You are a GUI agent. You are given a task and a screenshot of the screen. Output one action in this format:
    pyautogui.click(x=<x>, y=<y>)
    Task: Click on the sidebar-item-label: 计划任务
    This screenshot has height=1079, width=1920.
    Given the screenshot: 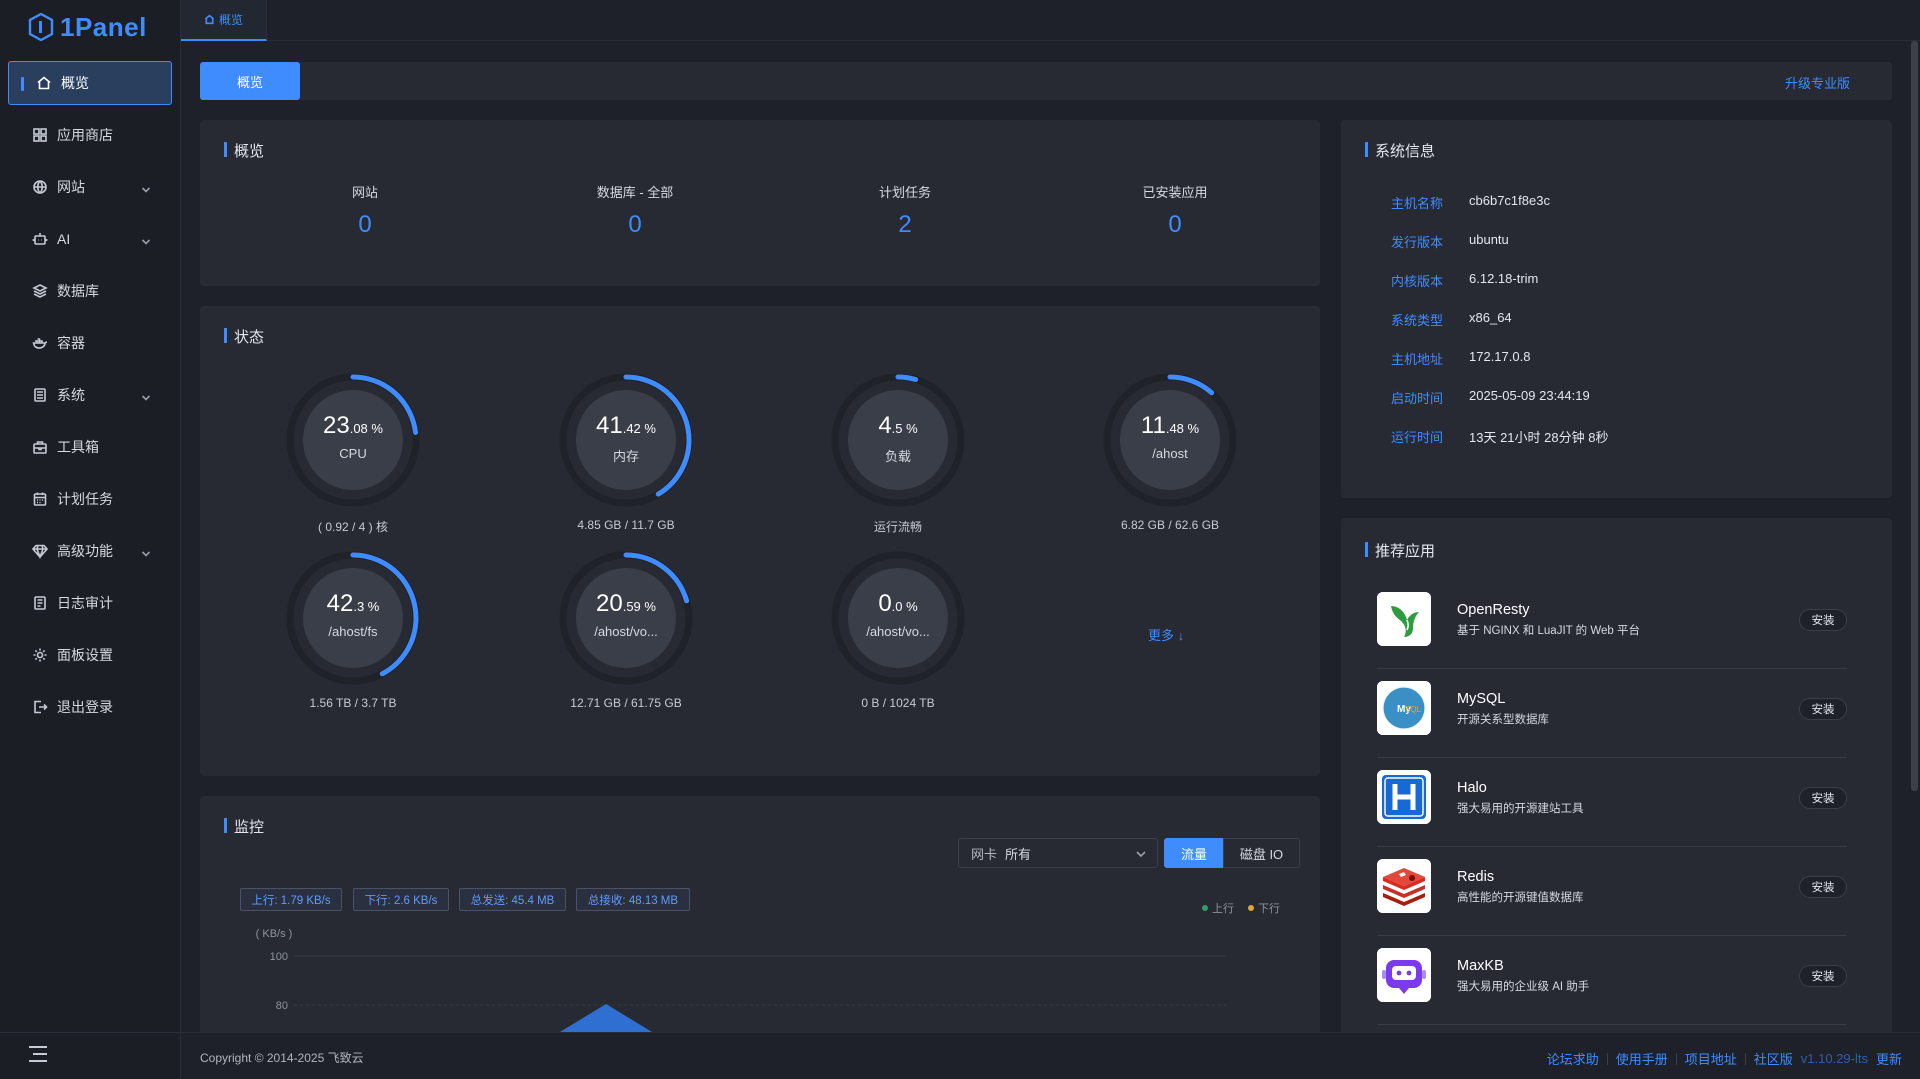 What is the action you would take?
    pyautogui.click(x=85, y=499)
    